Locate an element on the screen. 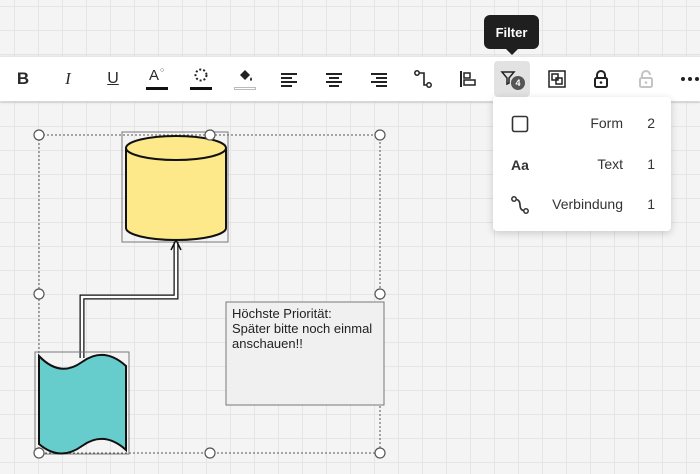  filter-item-text: Aa Text 1 is located at coordinates (582, 164).